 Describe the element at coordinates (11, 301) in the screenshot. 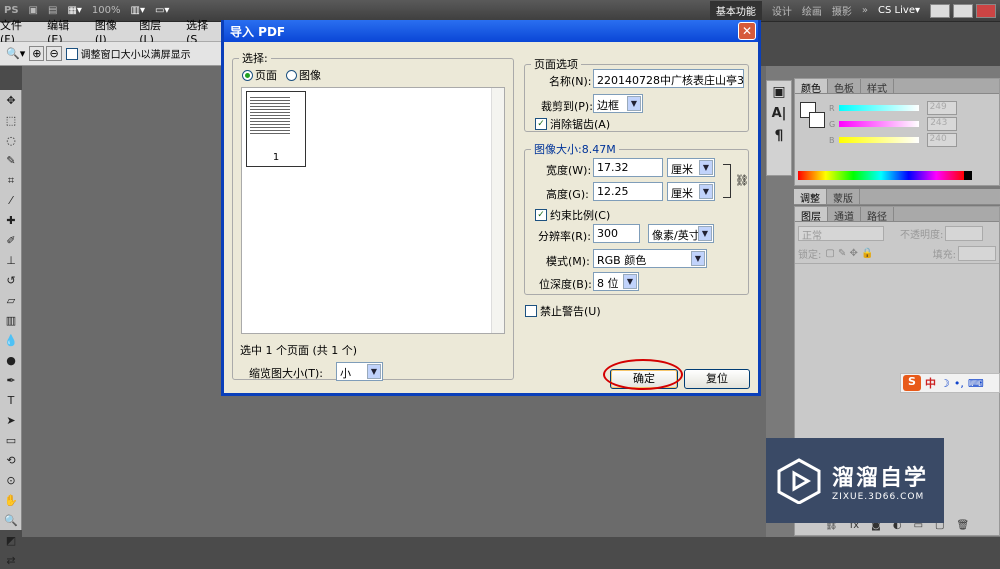

I see `eraser-tool-icon: ▱` at that location.